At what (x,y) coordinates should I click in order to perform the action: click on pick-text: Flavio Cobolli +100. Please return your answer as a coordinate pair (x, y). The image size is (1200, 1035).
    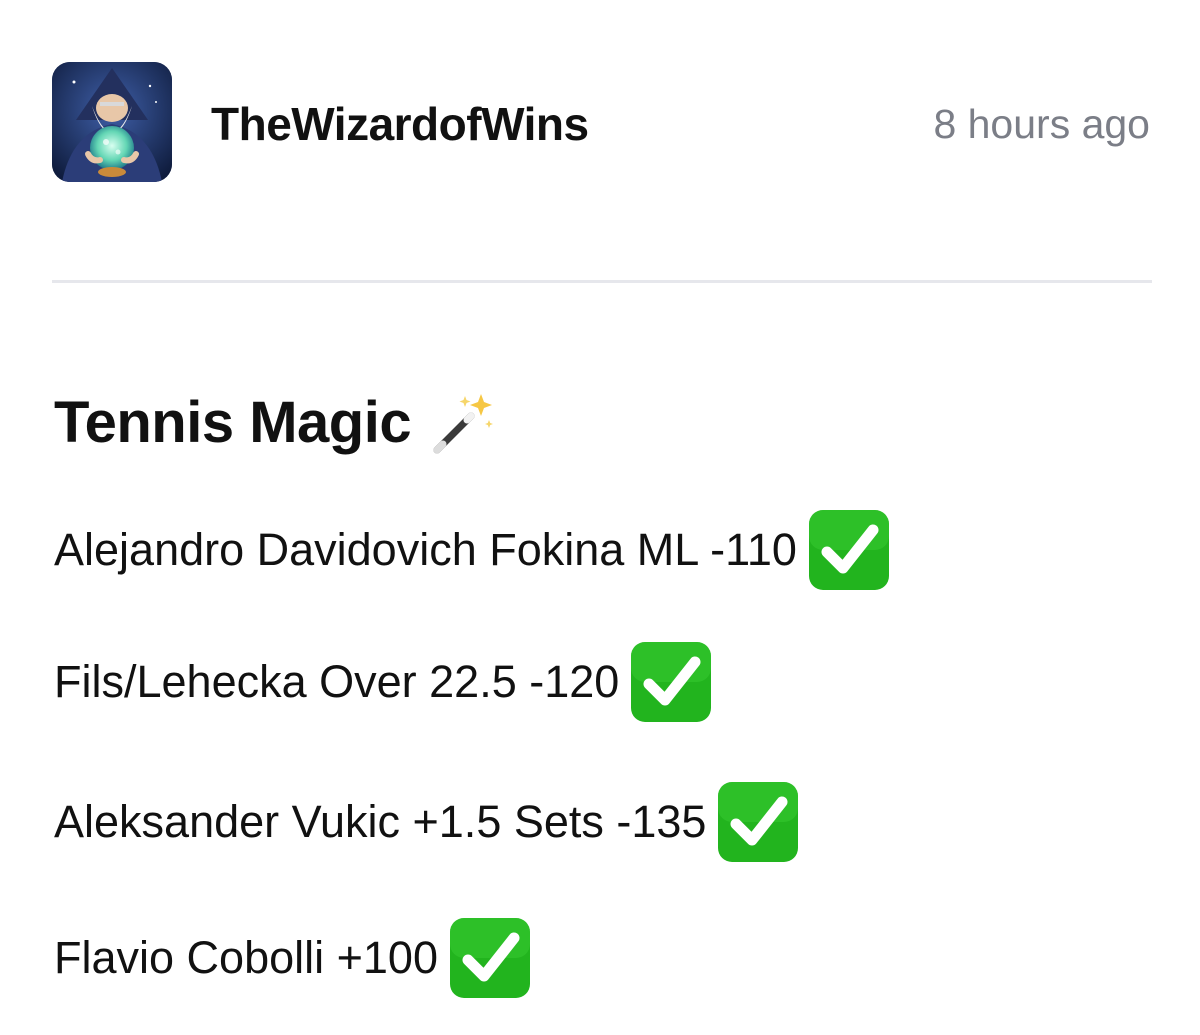
    Looking at the image, I should click on (246, 957).